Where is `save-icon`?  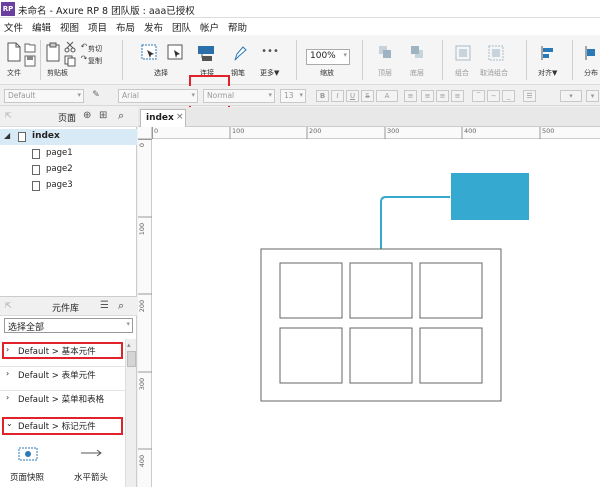
save-icon is located at coordinates (30, 61).